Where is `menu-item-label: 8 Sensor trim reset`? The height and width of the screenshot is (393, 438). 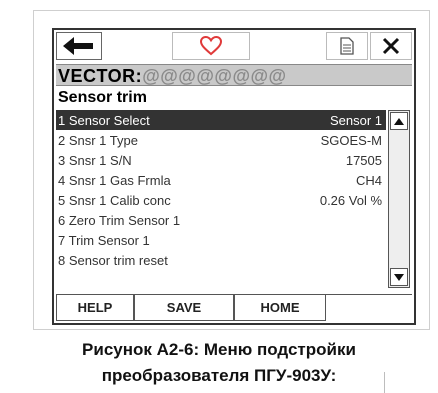 menu-item-label: 8 Sensor trim reset is located at coordinates (113, 260).